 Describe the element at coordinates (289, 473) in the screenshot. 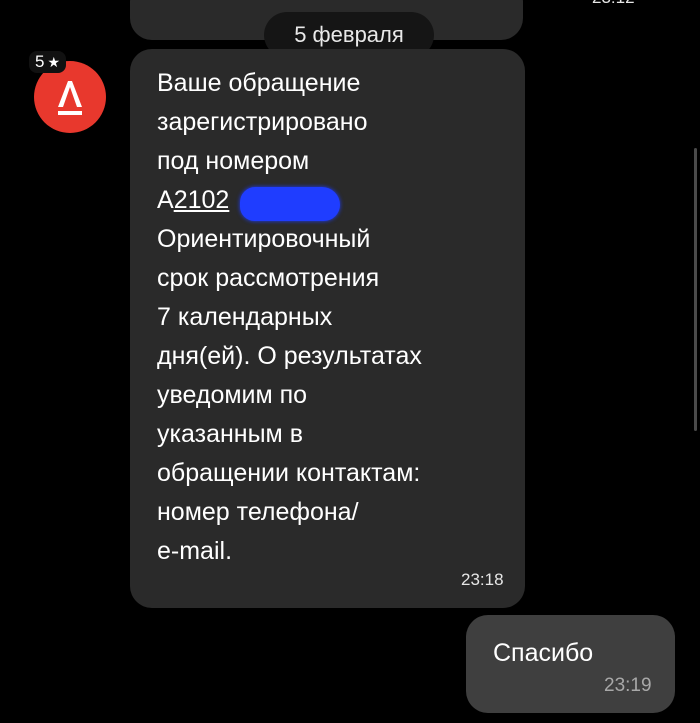

I see `message-line: обращении контактам:` at that location.